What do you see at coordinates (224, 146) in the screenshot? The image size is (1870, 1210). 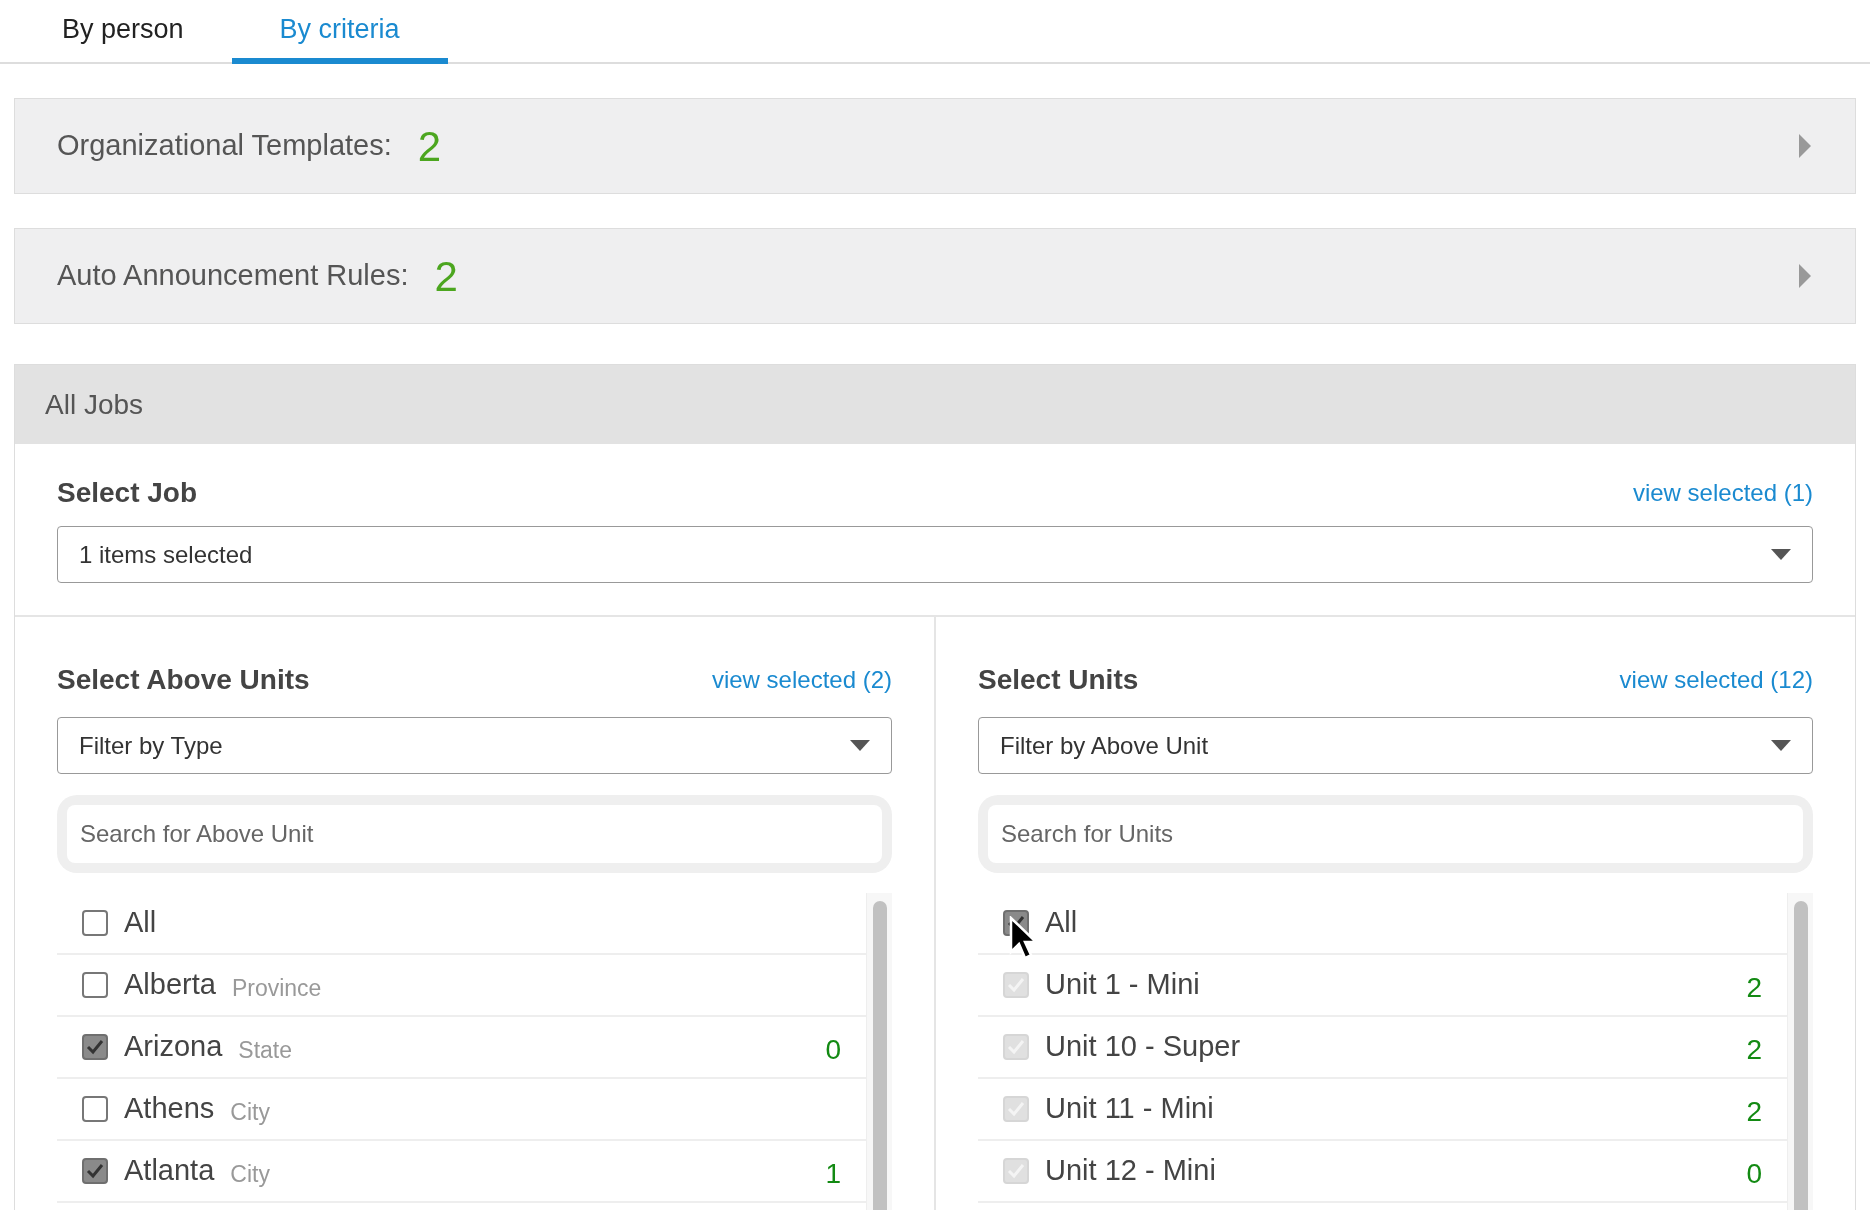 I see `summary-label: Organizational Templates:` at bounding box center [224, 146].